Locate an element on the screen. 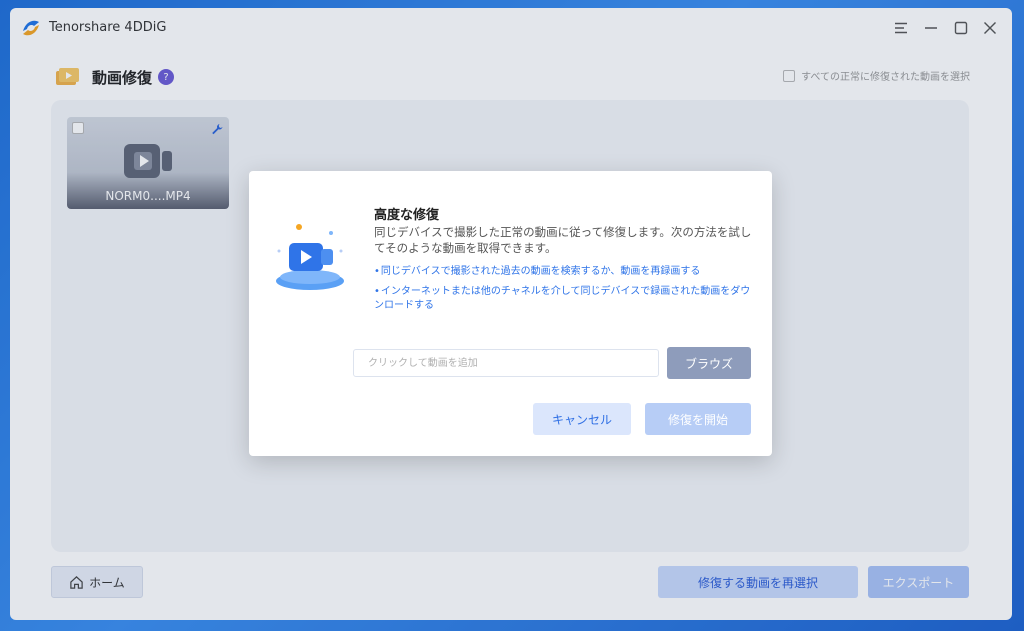 The width and height of the screenshot is (1024, 631). start-repair-button-label: 修復を開始 is located at coordinates (697, 419).